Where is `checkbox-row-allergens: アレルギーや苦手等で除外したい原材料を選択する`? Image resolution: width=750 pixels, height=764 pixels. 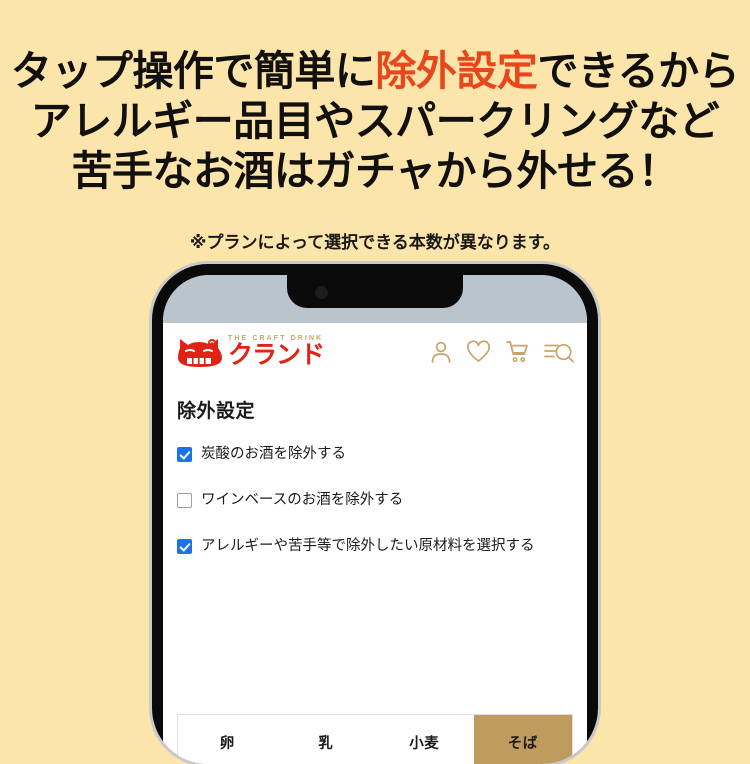 checkbox-row-allergens: アレルギーや苦手等で除外したい原材料を選択する is located at coordinates (375, 546).